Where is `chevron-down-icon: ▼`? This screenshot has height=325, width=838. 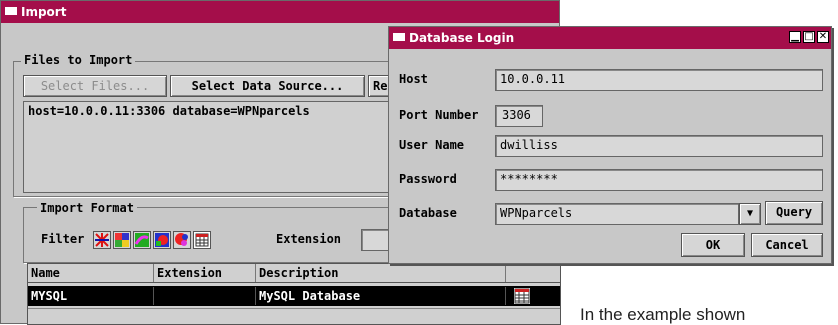
chevron-down-icon: ▼ is located at coordinates (750, 214).